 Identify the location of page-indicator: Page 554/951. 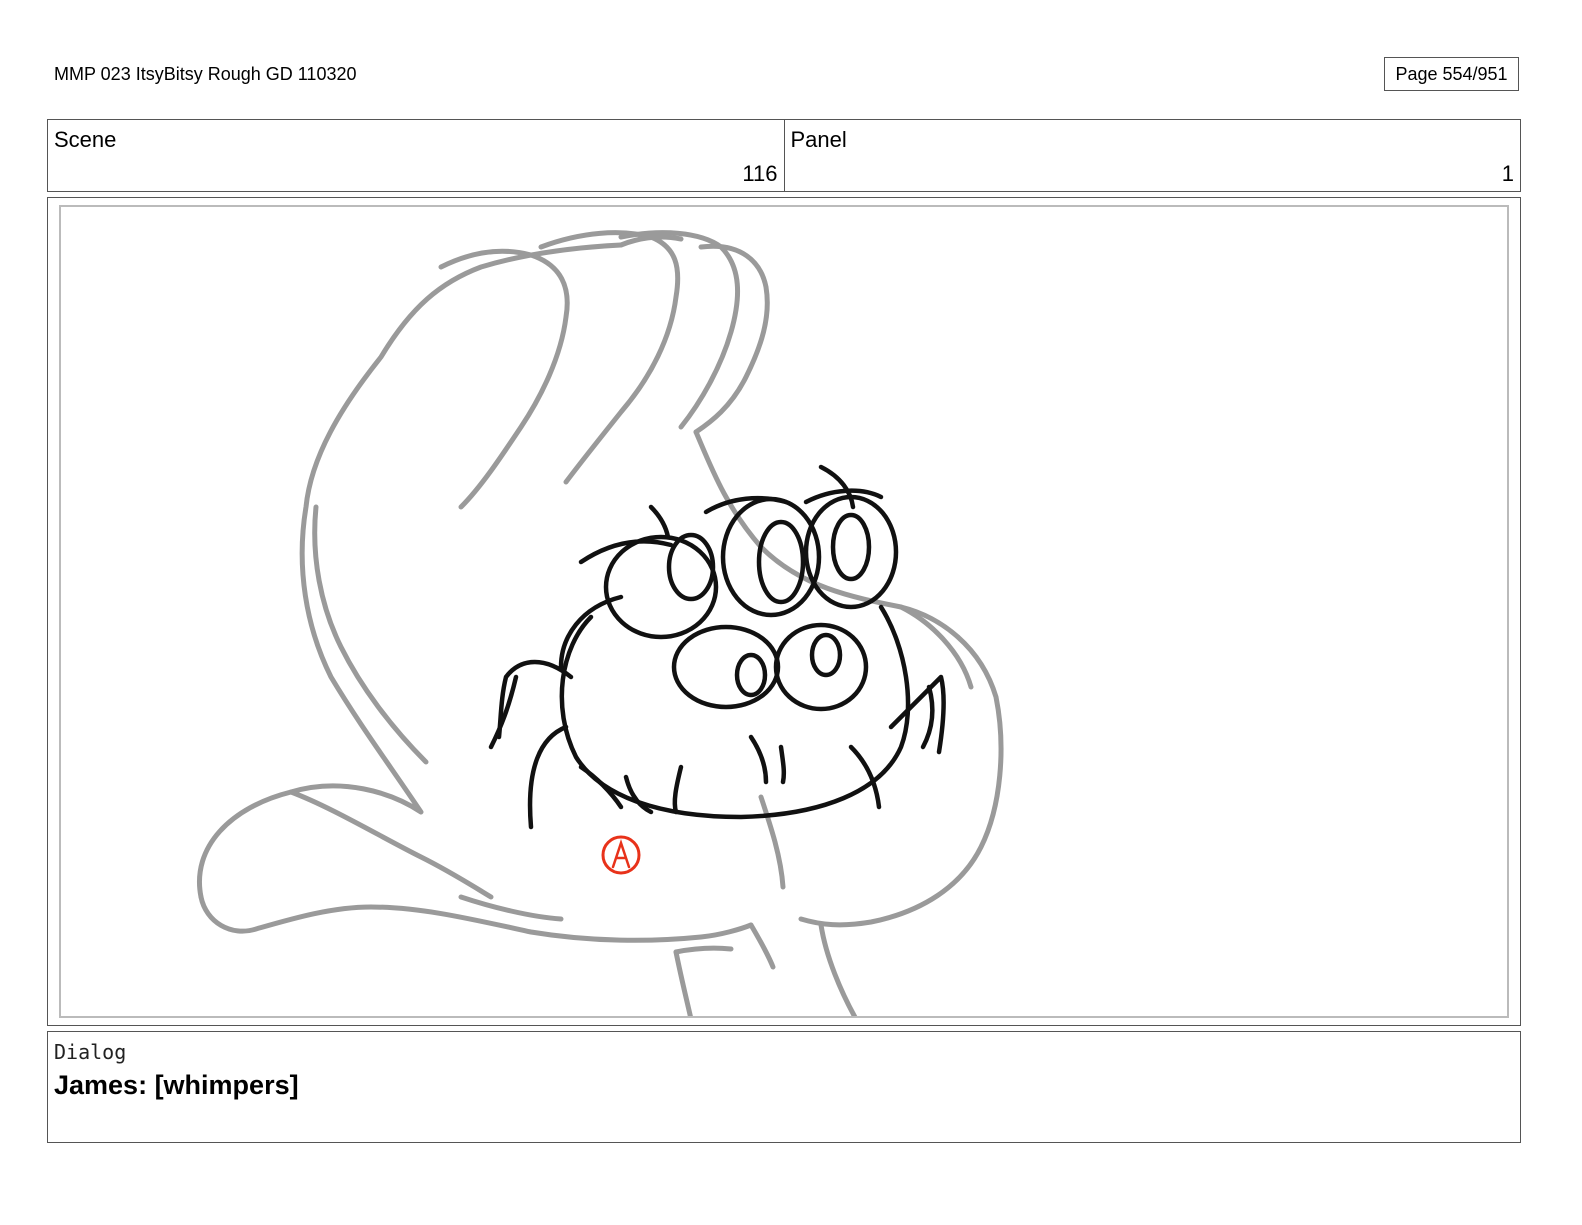
(1451, 74).